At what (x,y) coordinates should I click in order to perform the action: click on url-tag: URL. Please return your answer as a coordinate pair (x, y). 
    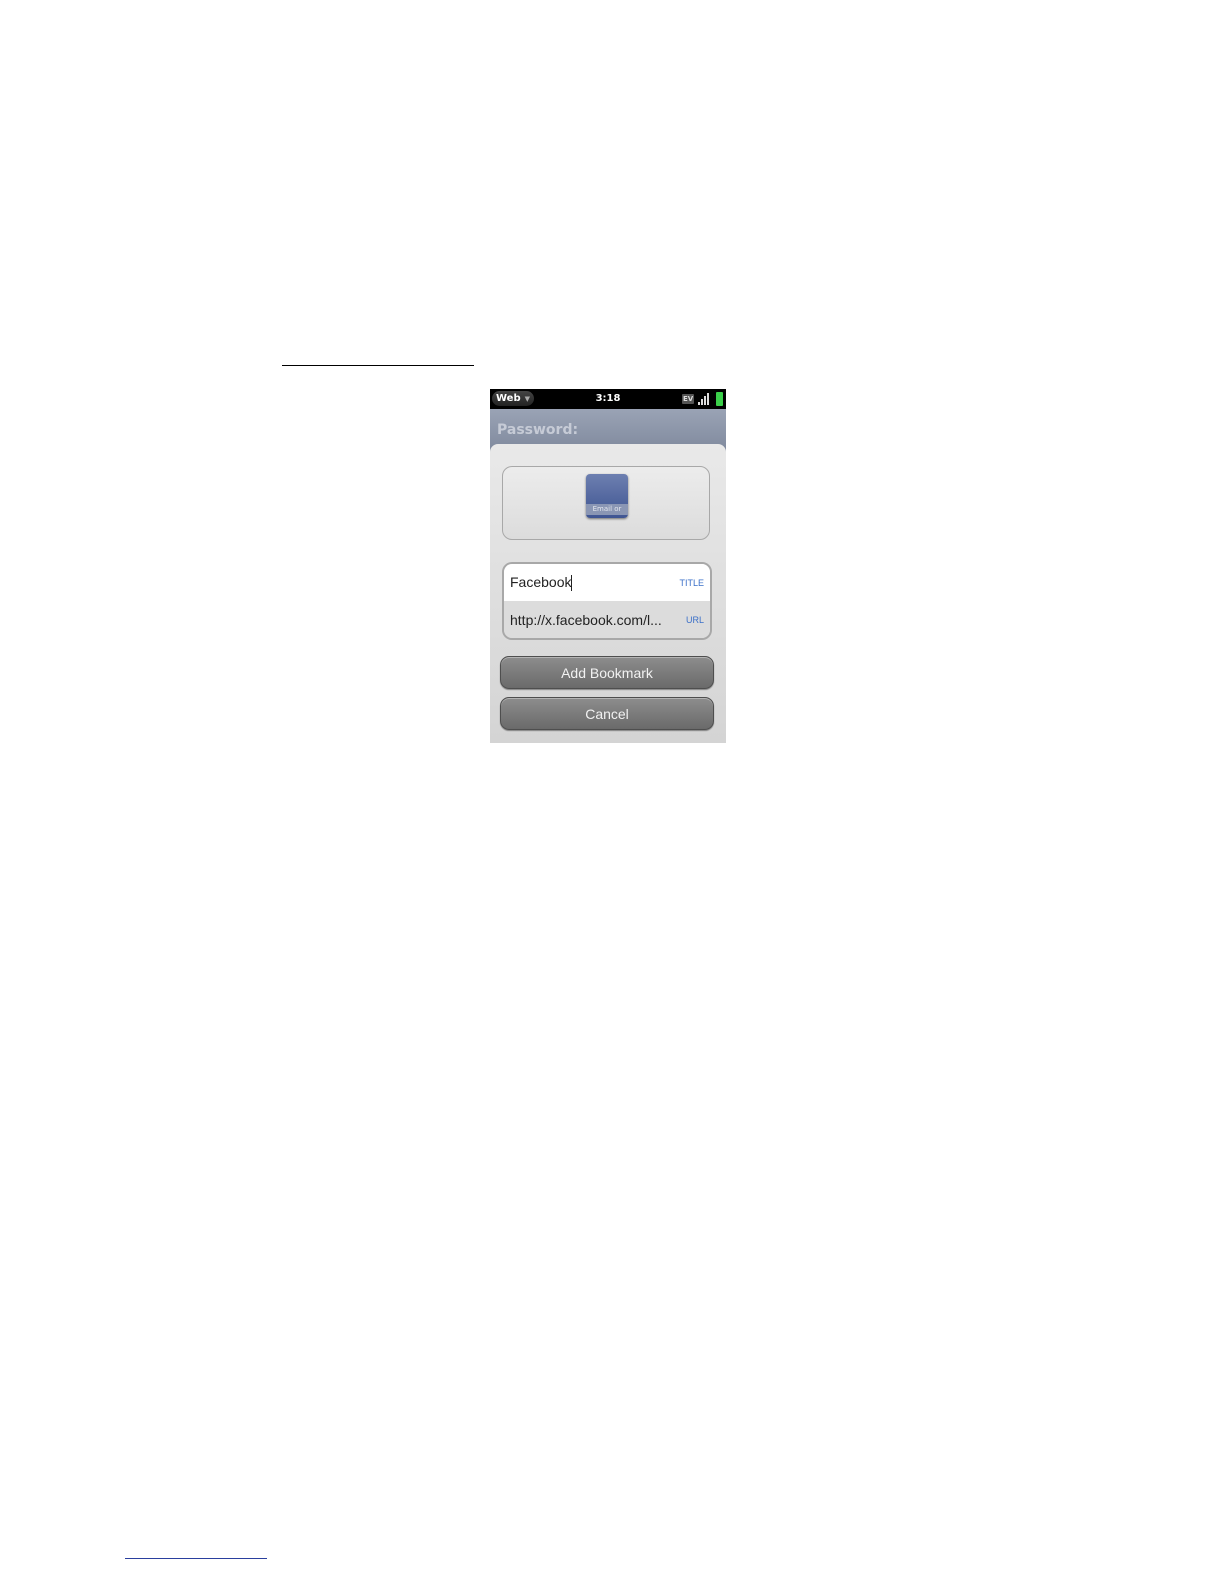
    Looking at the image, I should click on (694, 619).